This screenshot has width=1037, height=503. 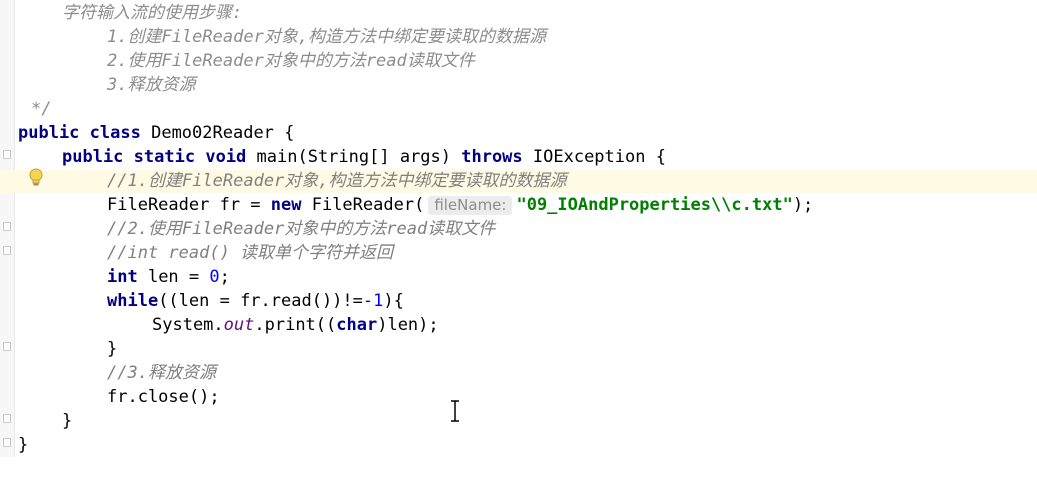 I want to click on code-text: FileReader fr =, so click(x=189, y=205).